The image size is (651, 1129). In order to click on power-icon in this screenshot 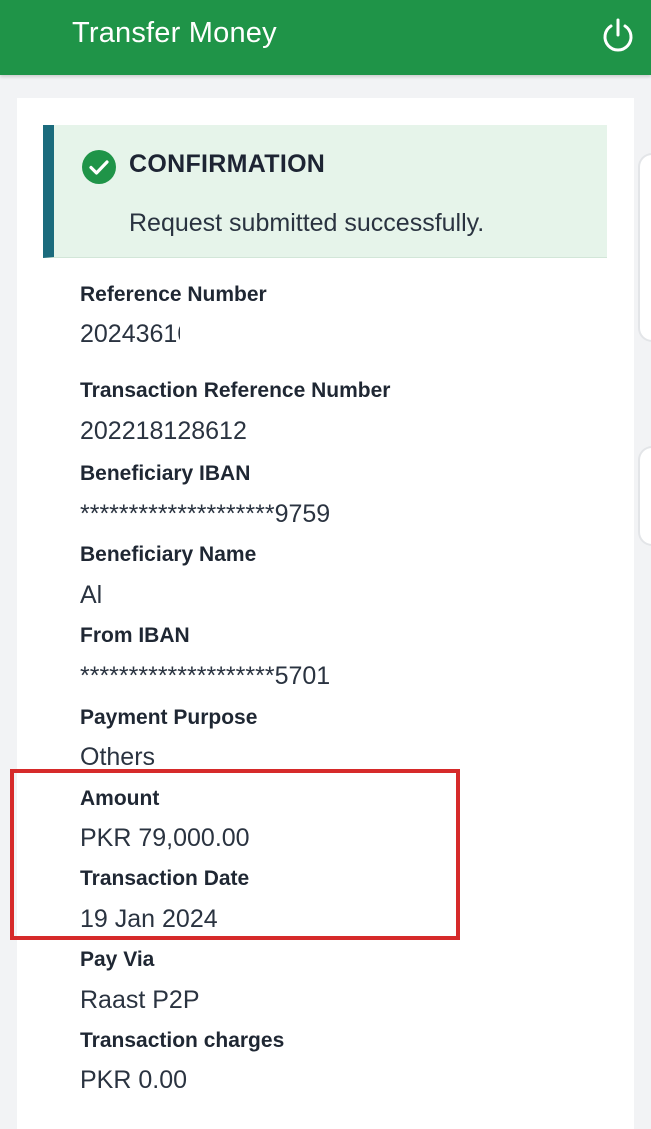, I will do `click(618, 35)`.